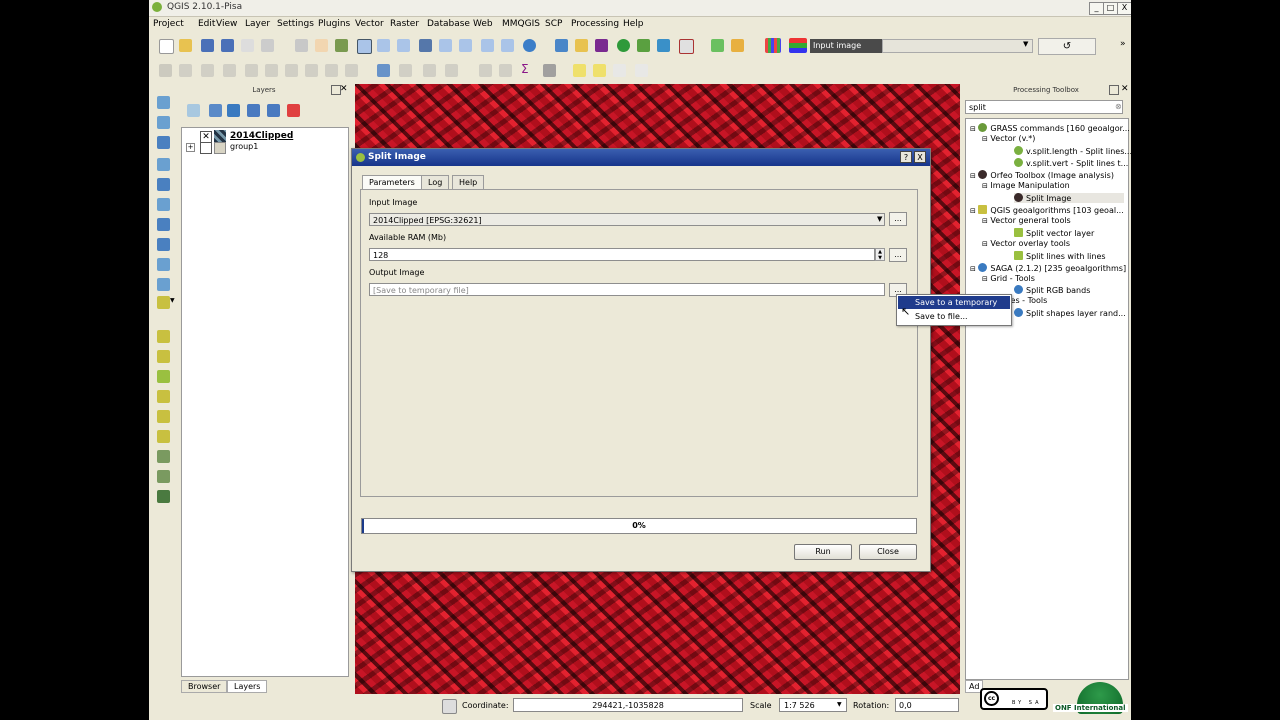  What do you see at coordinates (954, 308) in the screenshot?
I see `menu-item-save-temporary: Save to a temporary file` at bounding box center [954, 308].